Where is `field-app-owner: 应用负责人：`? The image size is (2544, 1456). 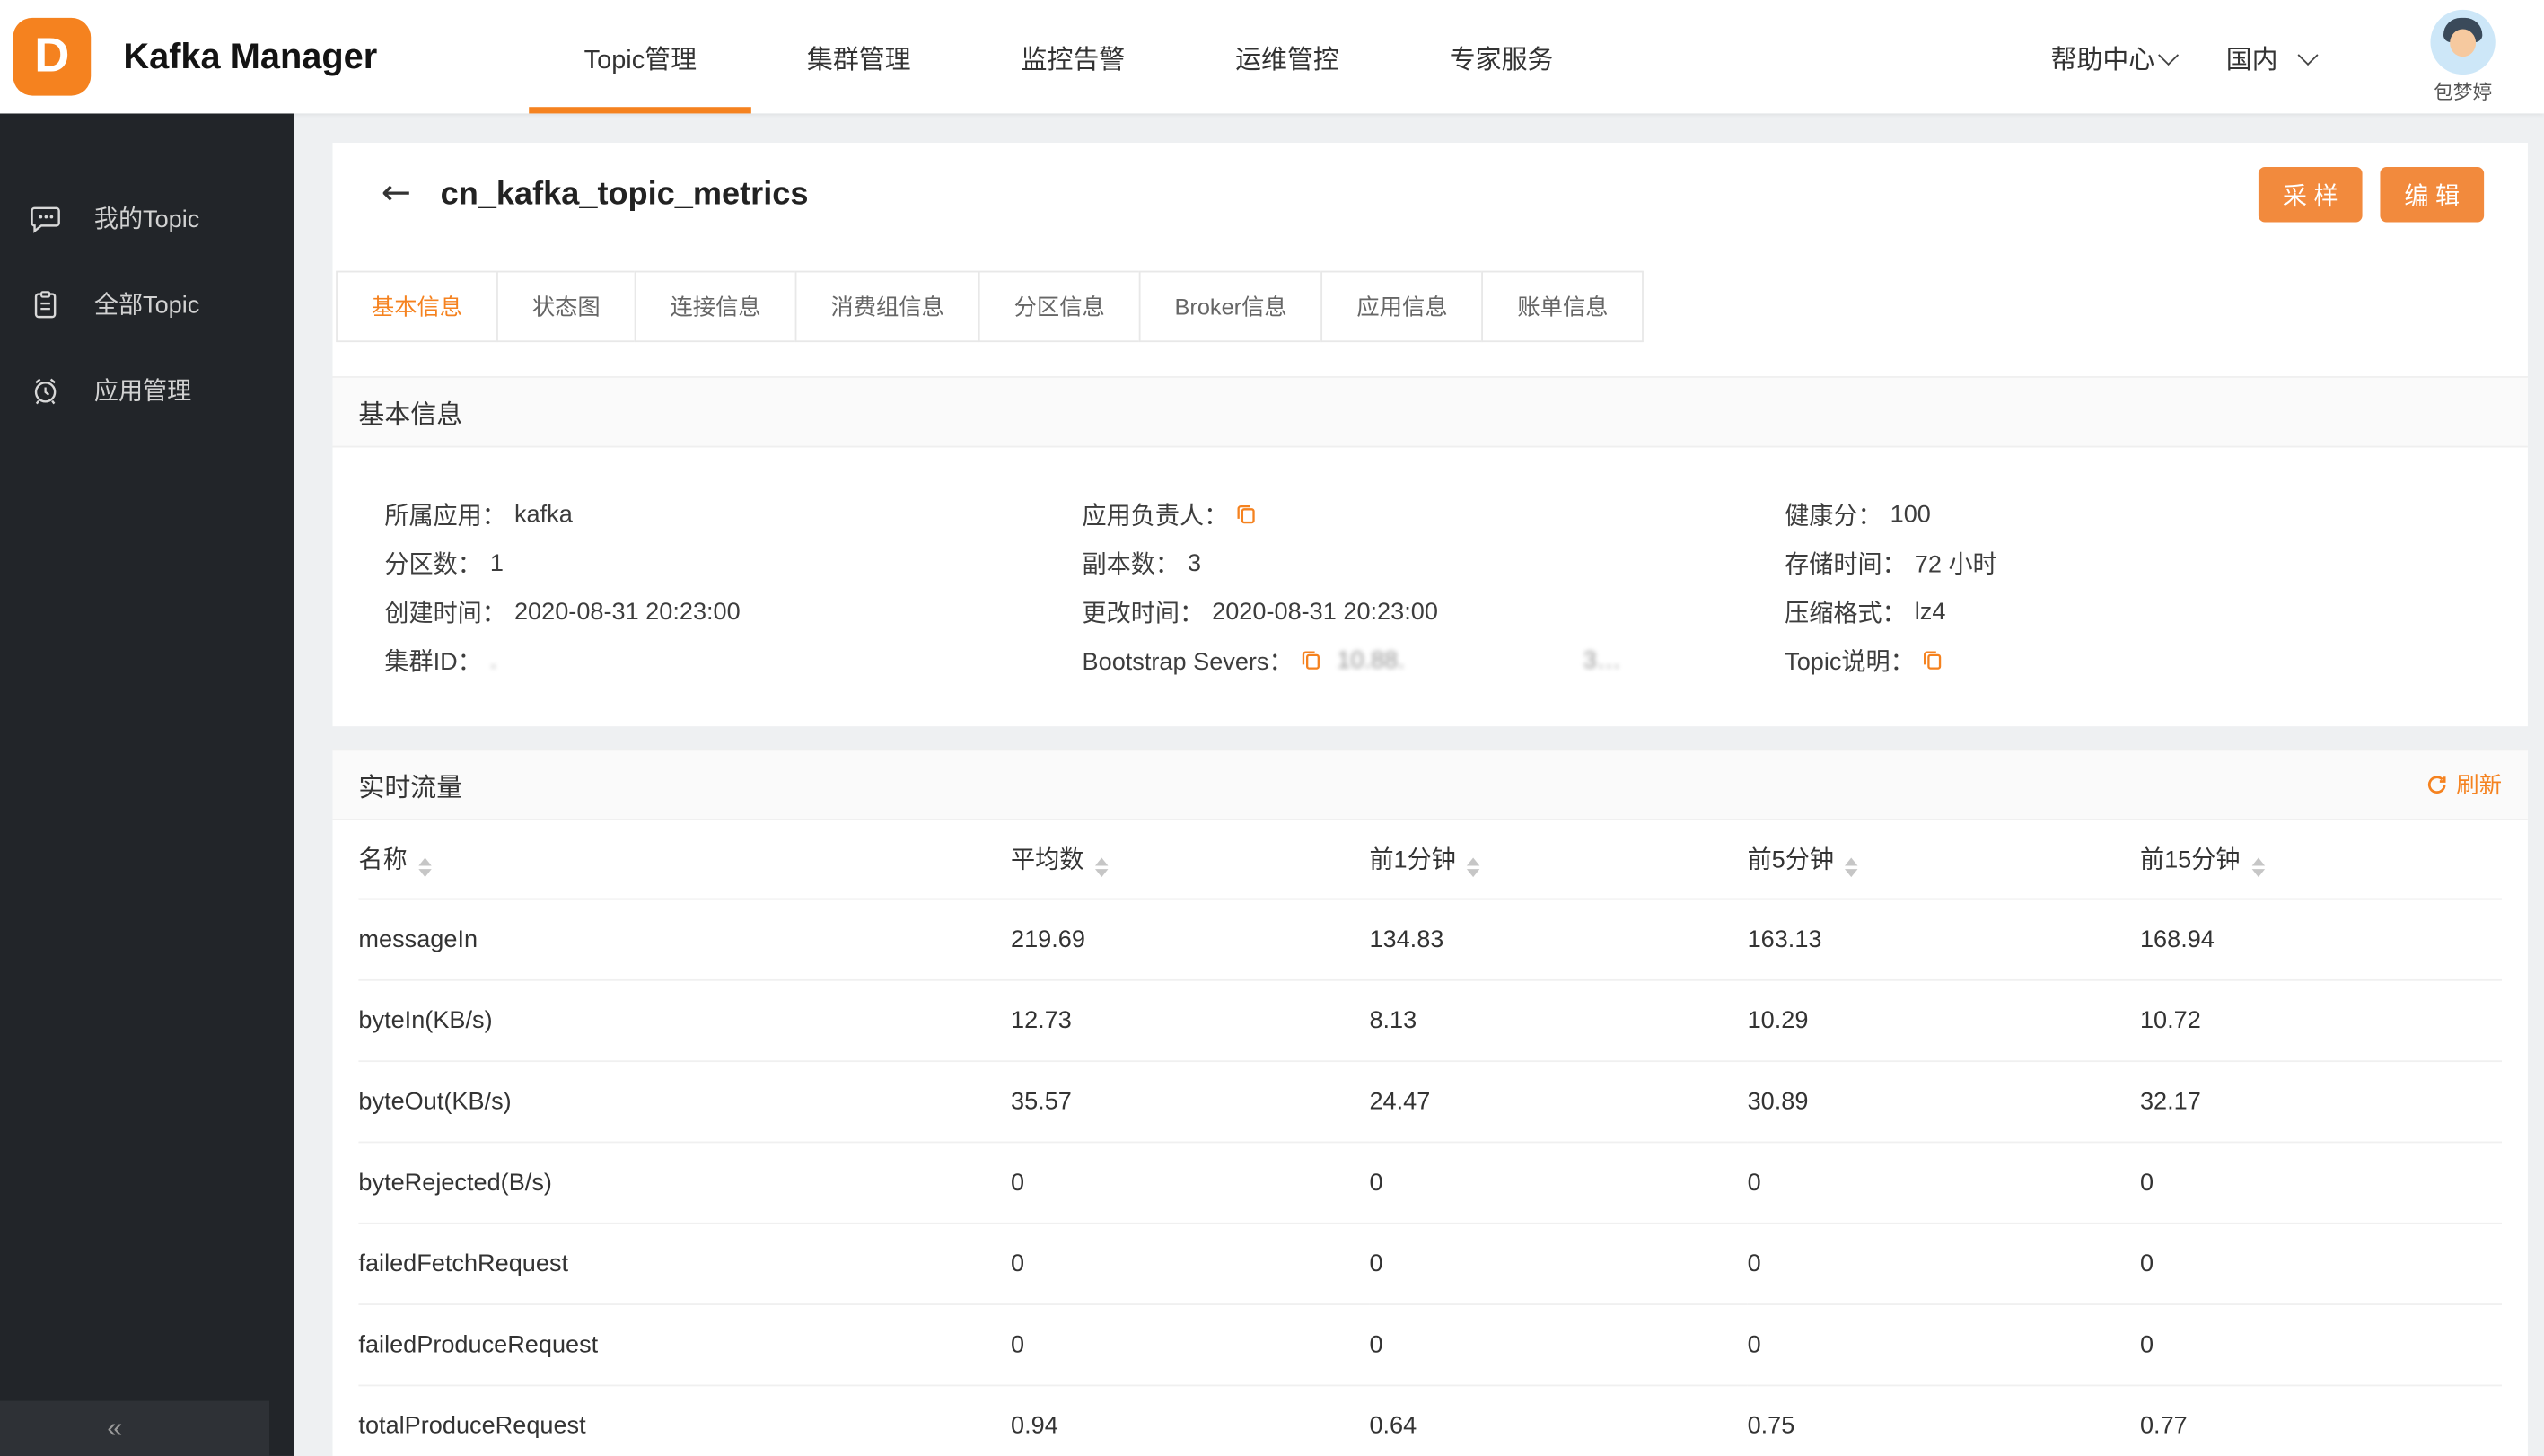 field-app-owner: 应用负责人： is located at coordinates (1434, 514).